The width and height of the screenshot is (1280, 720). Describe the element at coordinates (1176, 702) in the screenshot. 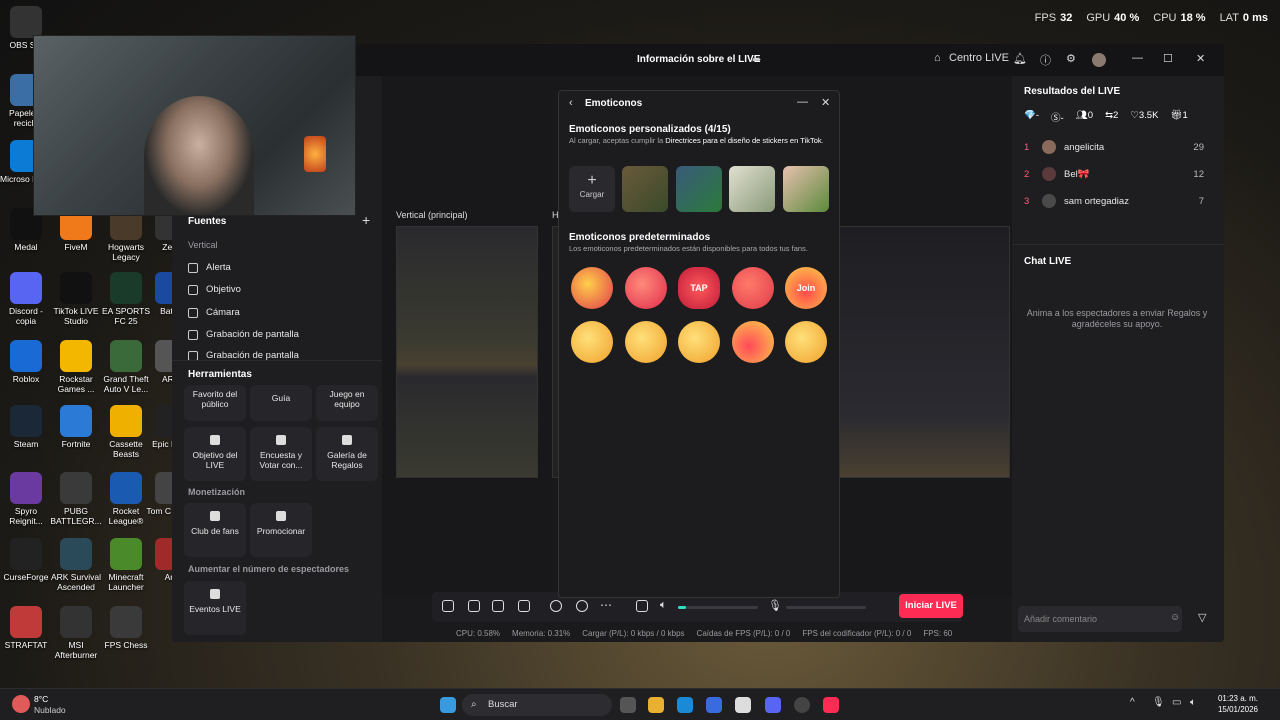

I see `network-icon: ▭` at that location.